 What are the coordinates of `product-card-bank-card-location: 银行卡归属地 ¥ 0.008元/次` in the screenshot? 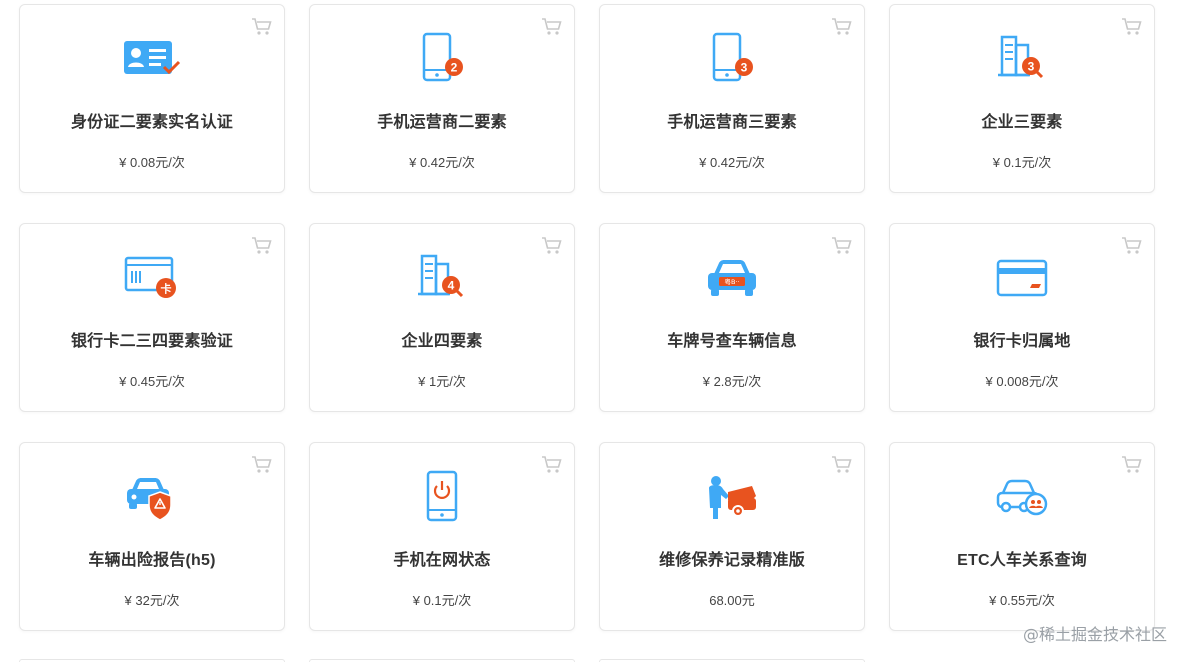 It's located at (1022, 317).